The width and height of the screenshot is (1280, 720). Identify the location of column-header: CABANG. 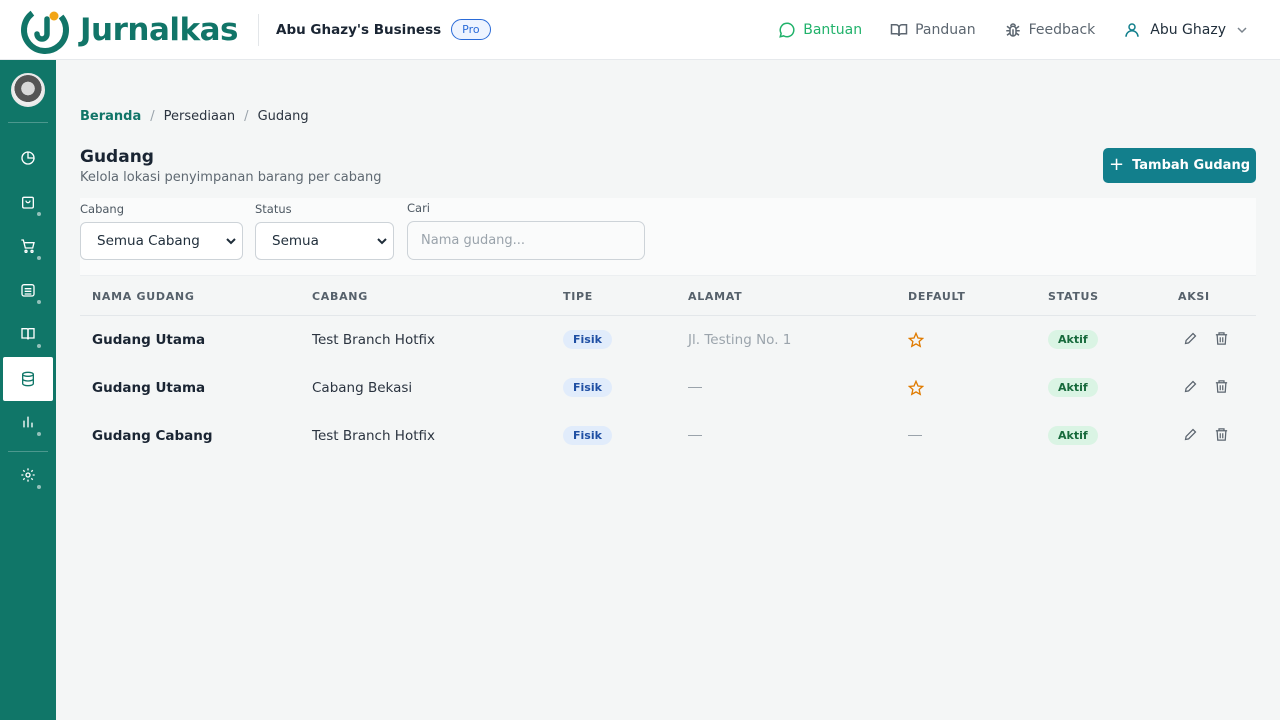
(340, 296).